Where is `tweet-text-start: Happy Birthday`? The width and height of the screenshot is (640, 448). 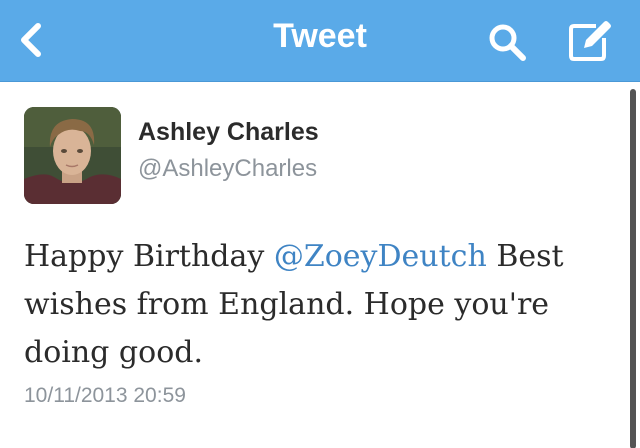
tweet-text-start: Happy Birthday is located at coordinates (149, 256).